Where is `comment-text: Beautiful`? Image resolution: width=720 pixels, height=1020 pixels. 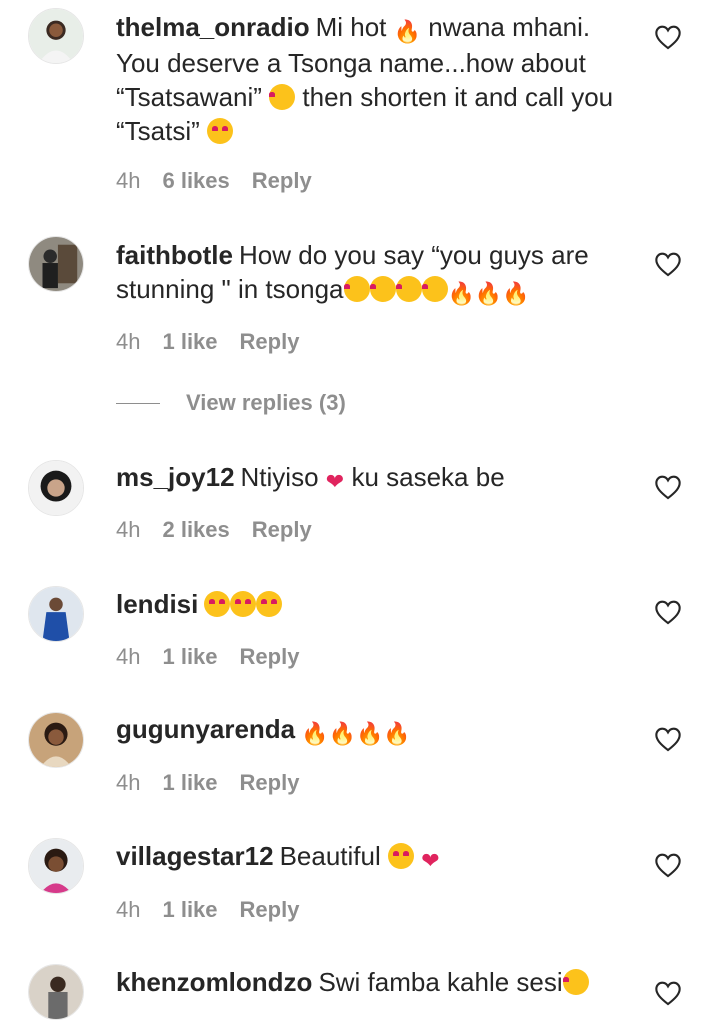
comment-text: Beautiful is located at coordinates (333, 856).